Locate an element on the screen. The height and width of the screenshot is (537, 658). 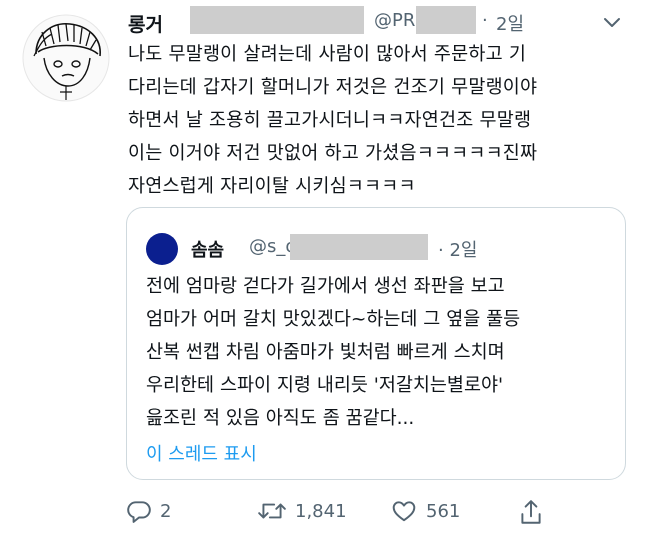
quote-text-line: 엄마가 어머 갈치 맛있겠다~하는데 그 옆을 풀등 is located at coordinates (333, 319).